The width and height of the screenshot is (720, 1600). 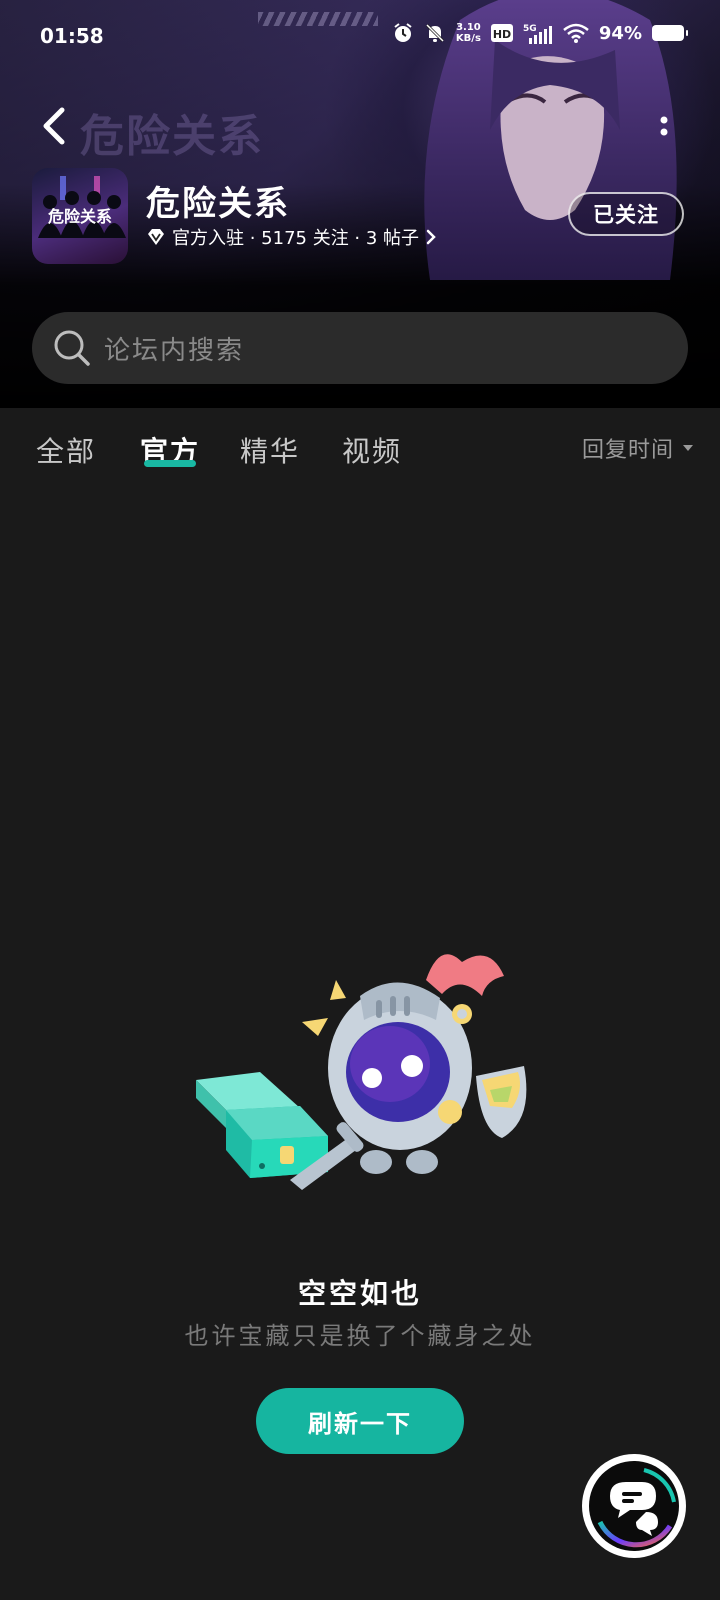 I want to click on forum-avatar: 危险关系, so click(x=80, y=216).